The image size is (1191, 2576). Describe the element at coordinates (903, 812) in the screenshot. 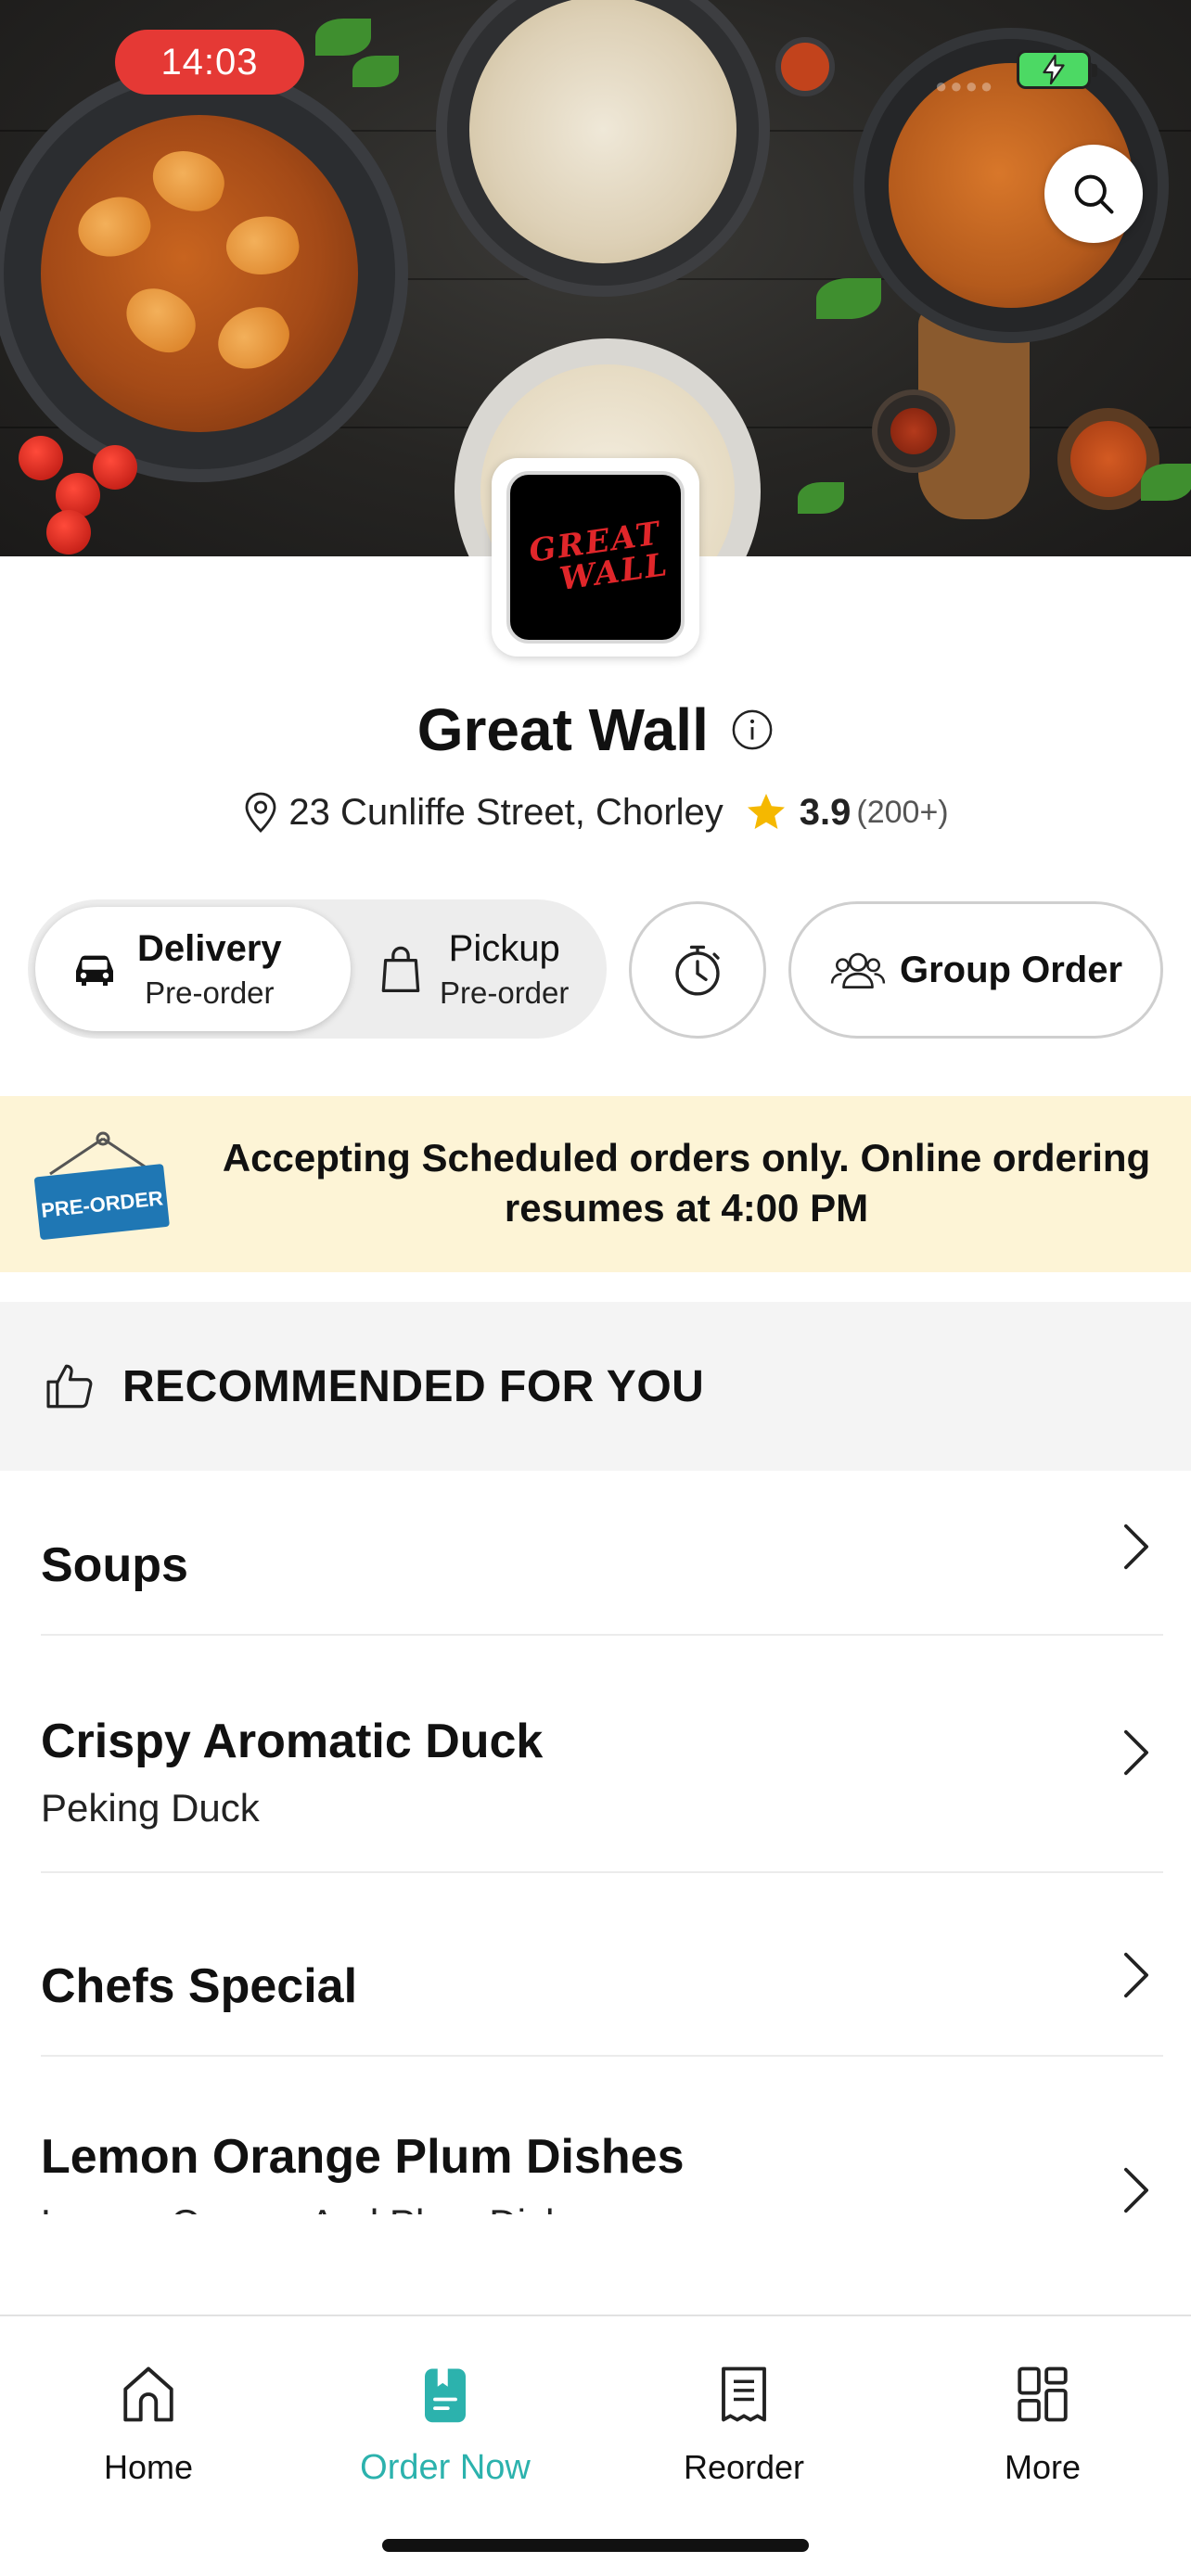

I see `rating-count: (200+)` at that location.